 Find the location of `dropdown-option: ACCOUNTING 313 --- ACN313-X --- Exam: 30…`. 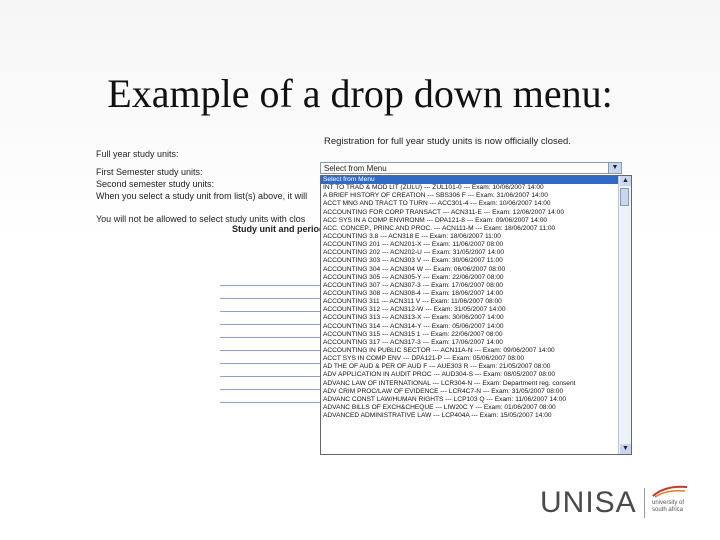

dropdown-option: ACCOUNTING 313 --- ACN313-X --- Exam: 30… is located at coordinates (470, 318).